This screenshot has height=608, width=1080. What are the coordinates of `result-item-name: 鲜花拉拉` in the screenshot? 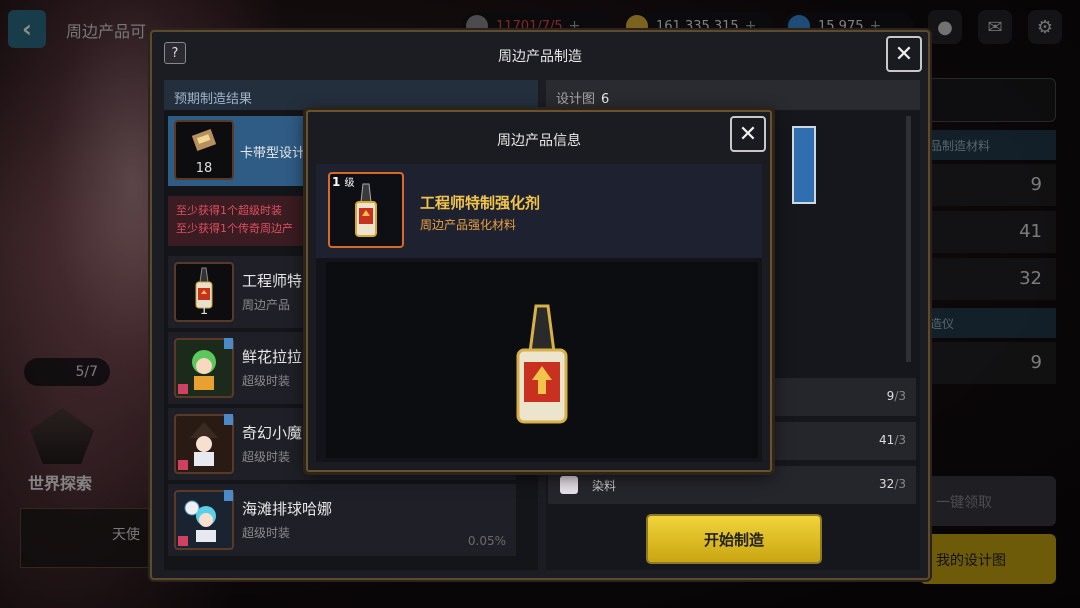 It's located at (272, 357).